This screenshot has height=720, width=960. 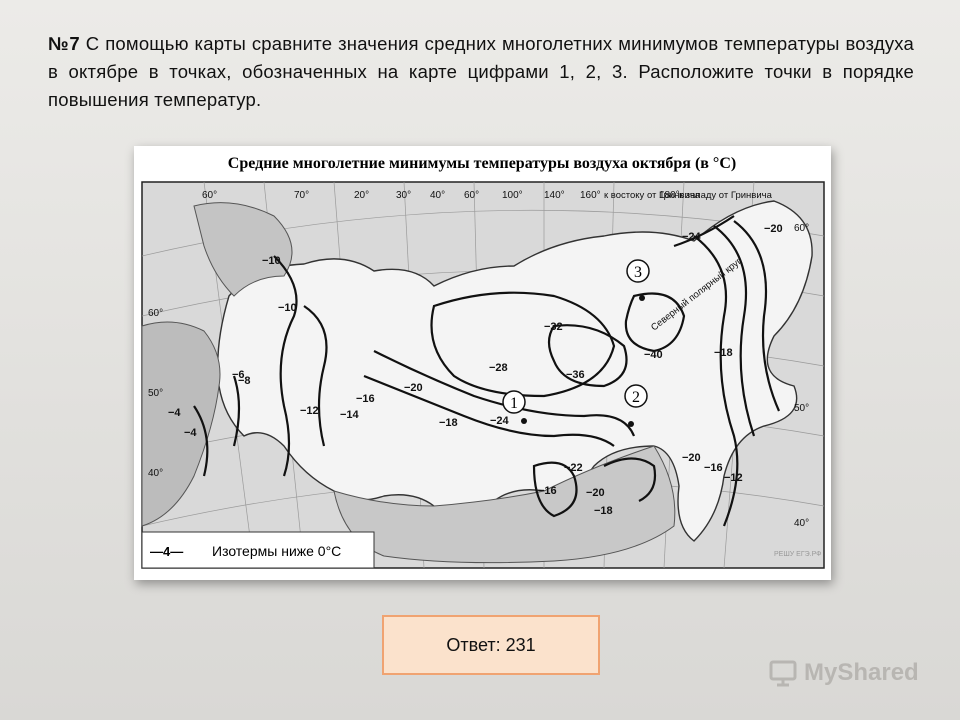 I want to click on isotherm-label: −36, so click(x=575, y=375).